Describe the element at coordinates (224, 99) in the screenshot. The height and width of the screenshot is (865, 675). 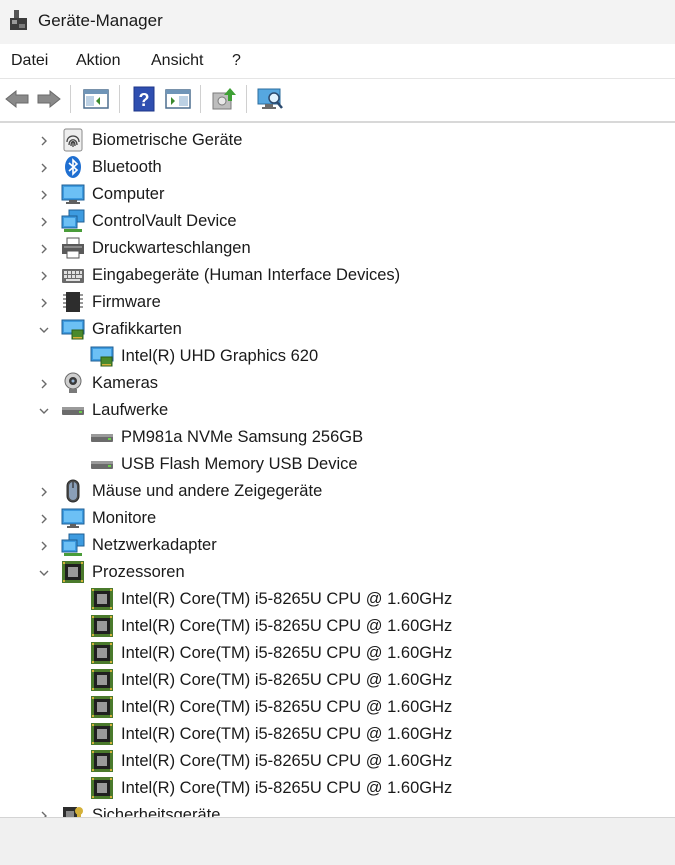
I see `update-driver-icon` at that location.